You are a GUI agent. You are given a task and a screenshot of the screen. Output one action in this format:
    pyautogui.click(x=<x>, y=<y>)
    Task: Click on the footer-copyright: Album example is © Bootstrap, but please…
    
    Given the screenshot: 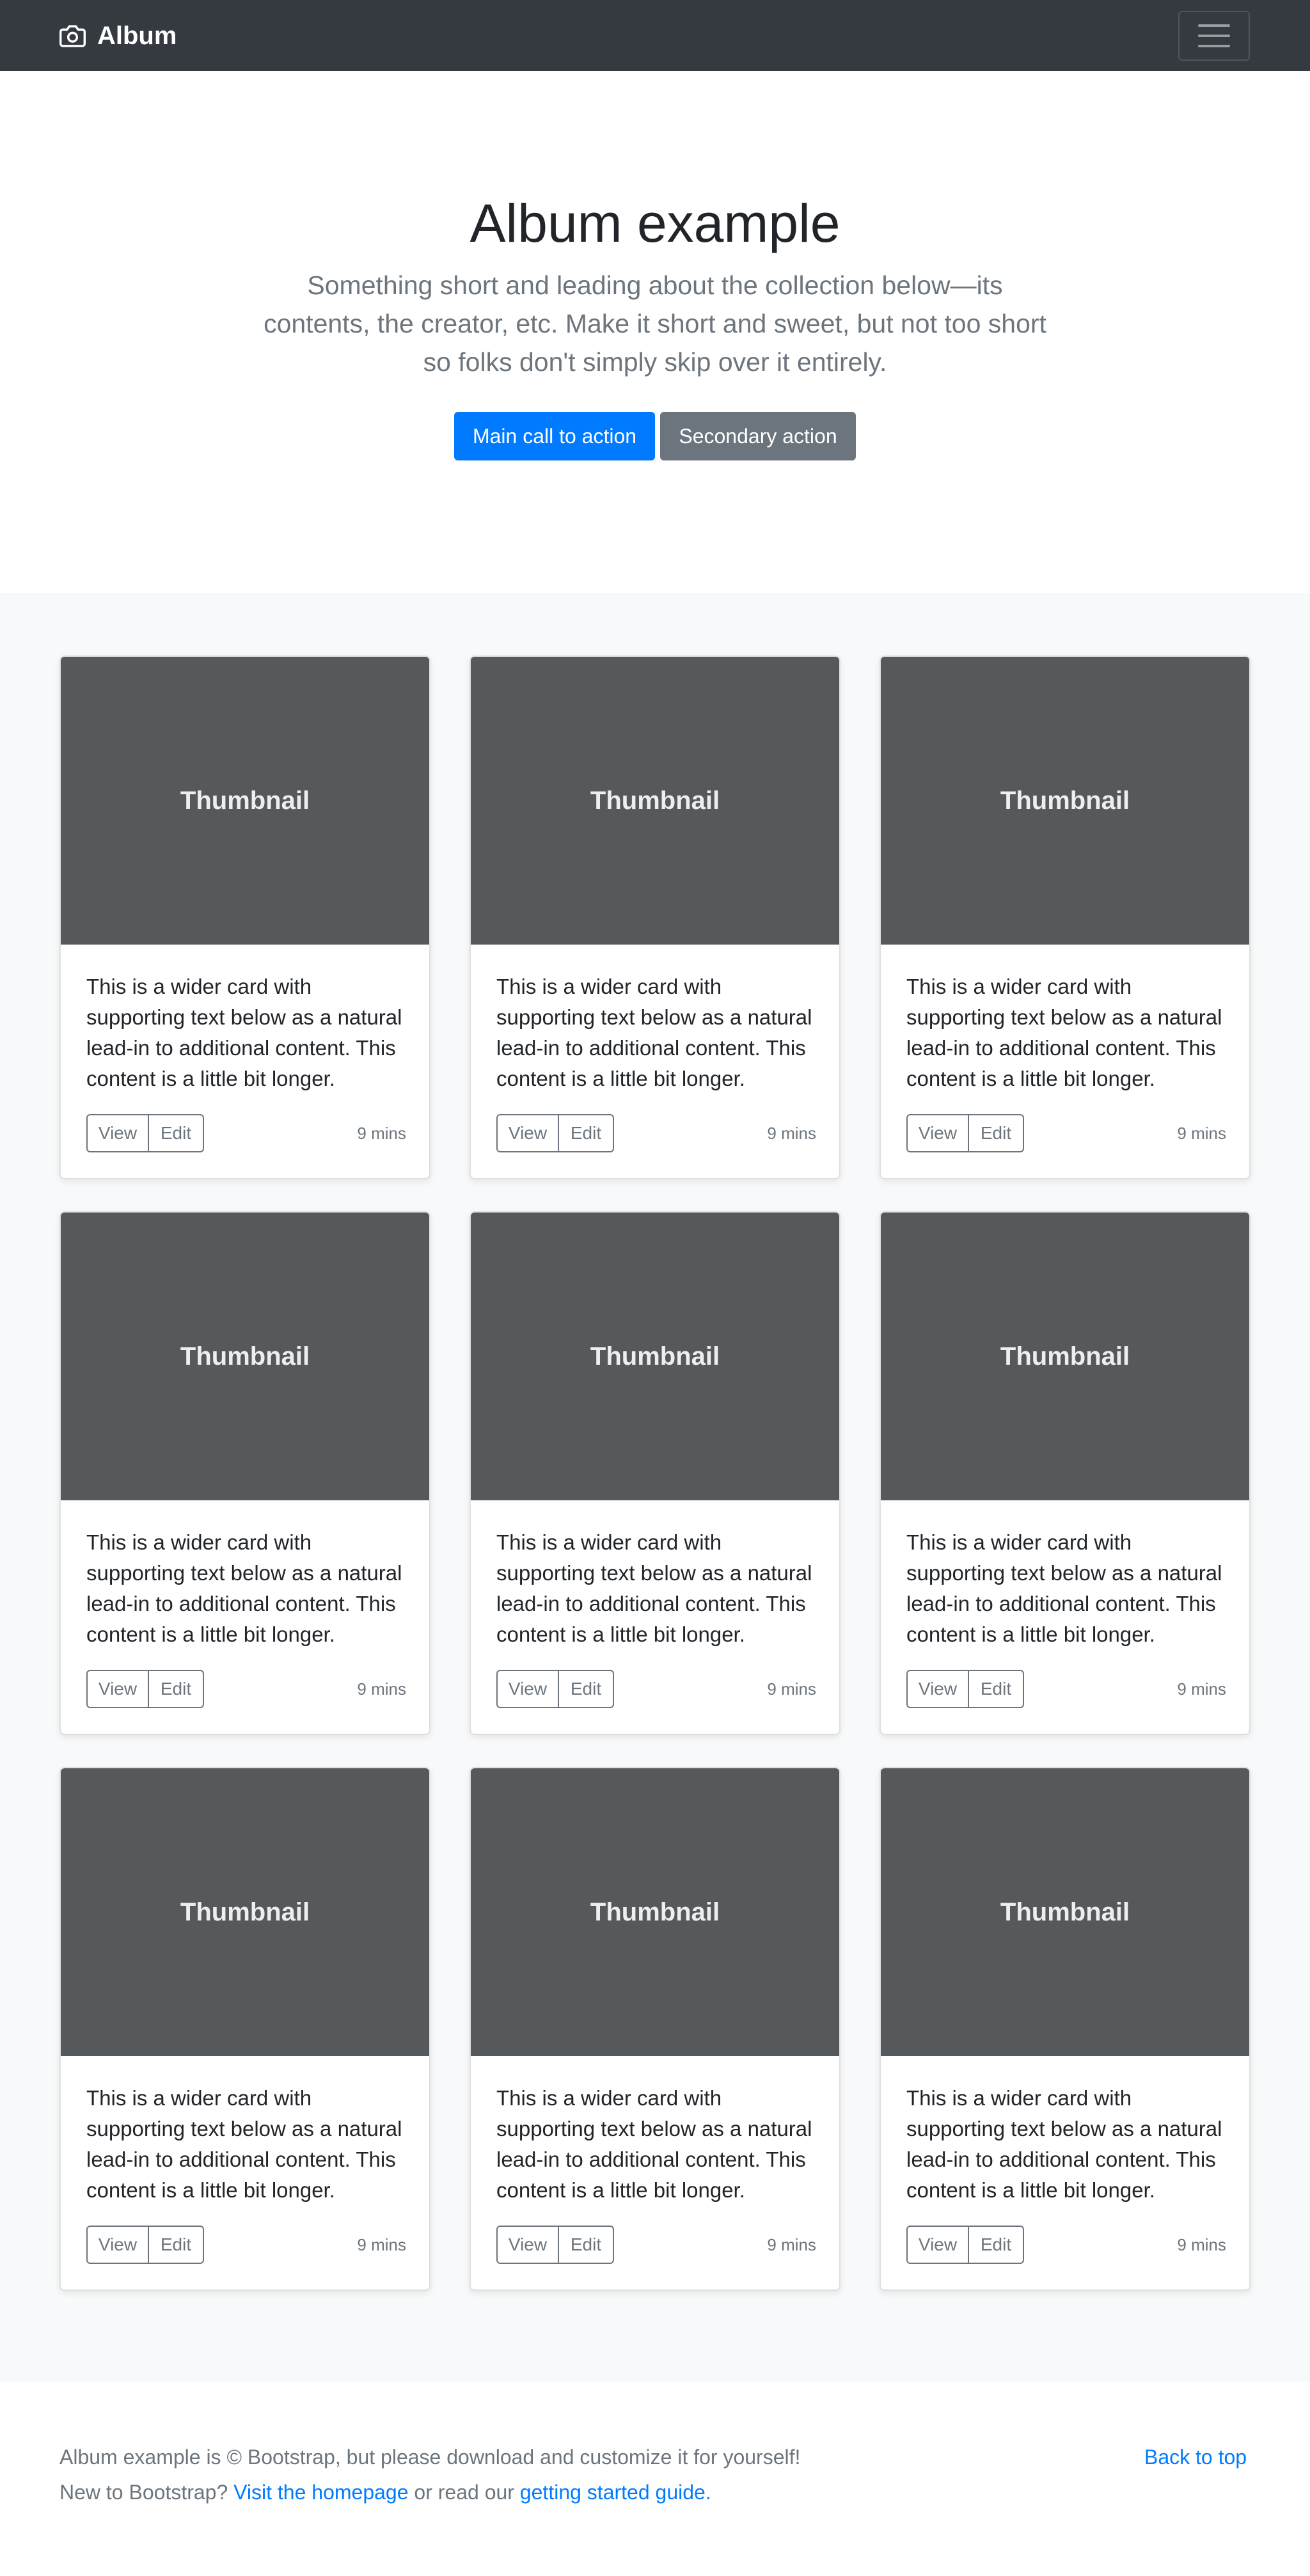 What is the action you would take?
    pyautogui.click(x=430, y=2457)
    